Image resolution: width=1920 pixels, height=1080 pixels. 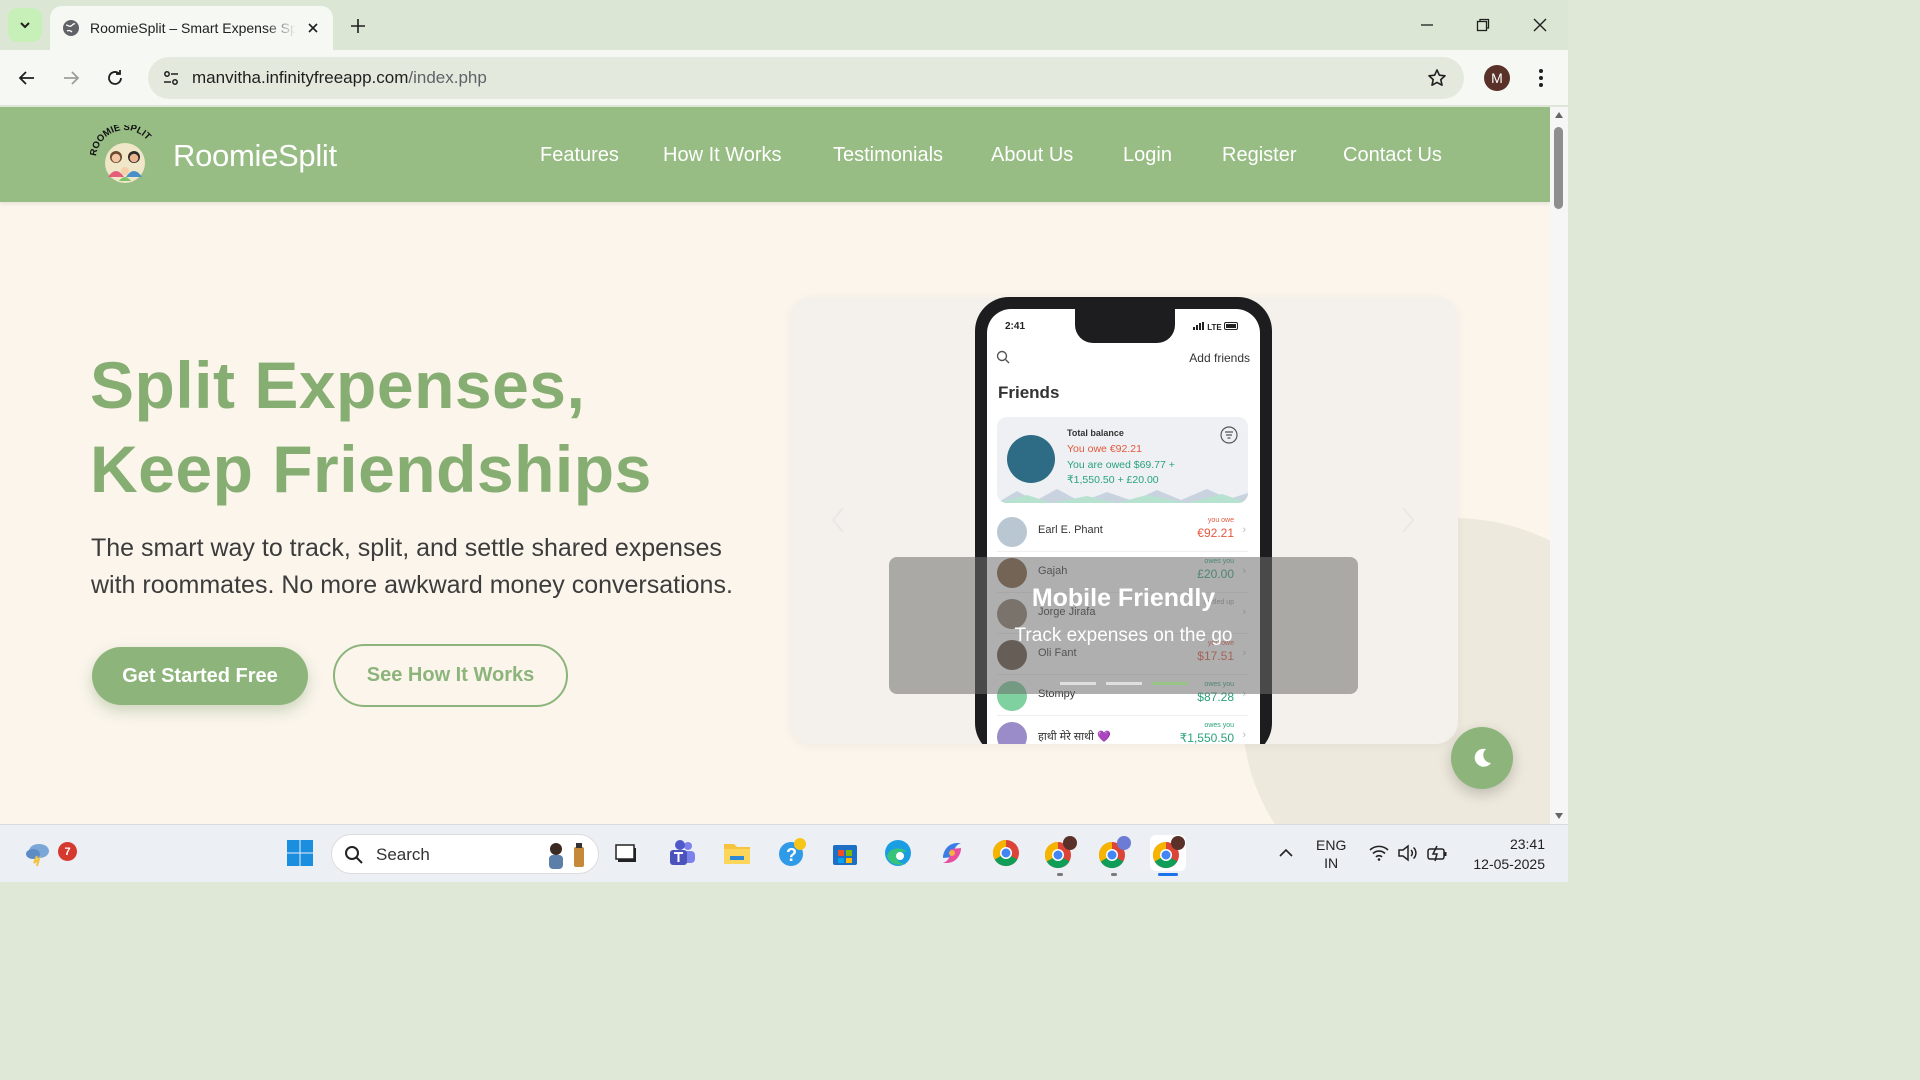 What do you see at coordinates (1060, 853) in the screenshot?
I see `chrome-profile-1-app` at bounding box center [1060, 853].